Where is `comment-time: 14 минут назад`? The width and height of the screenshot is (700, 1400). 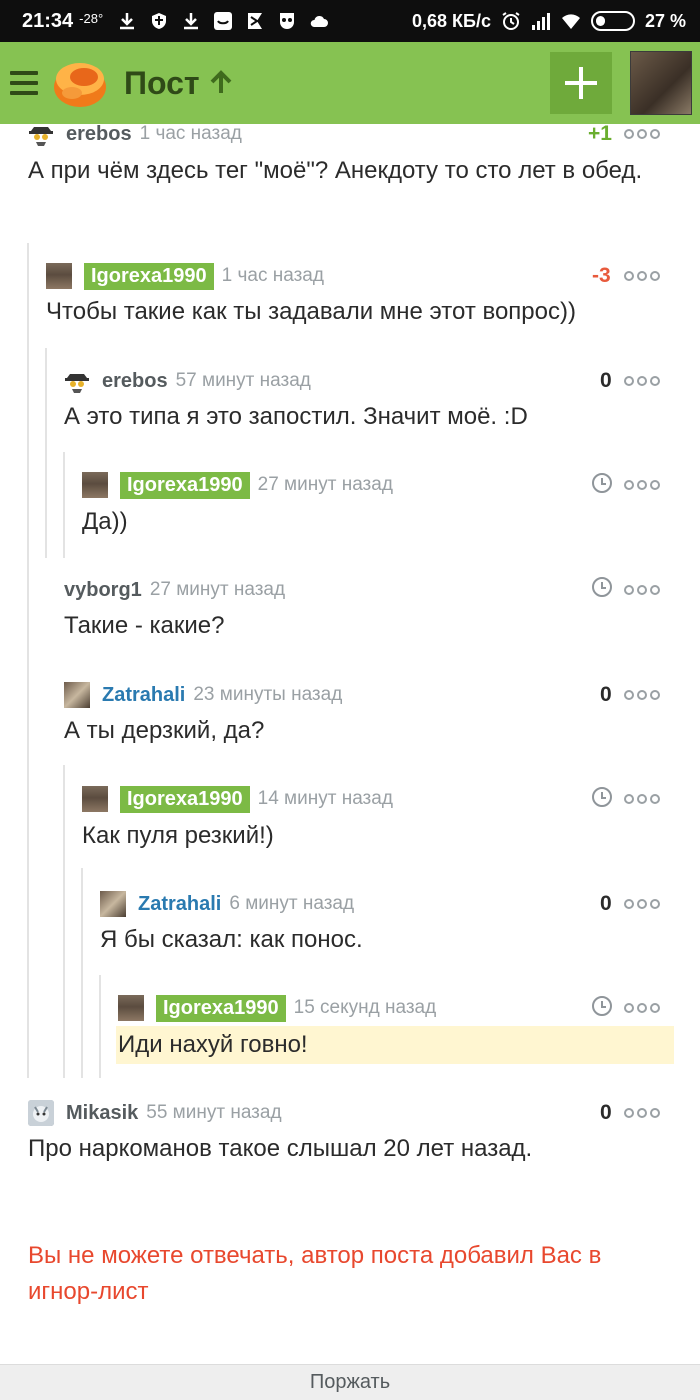
comment-time: 14 минут назад is located at coordinates (325, 798).